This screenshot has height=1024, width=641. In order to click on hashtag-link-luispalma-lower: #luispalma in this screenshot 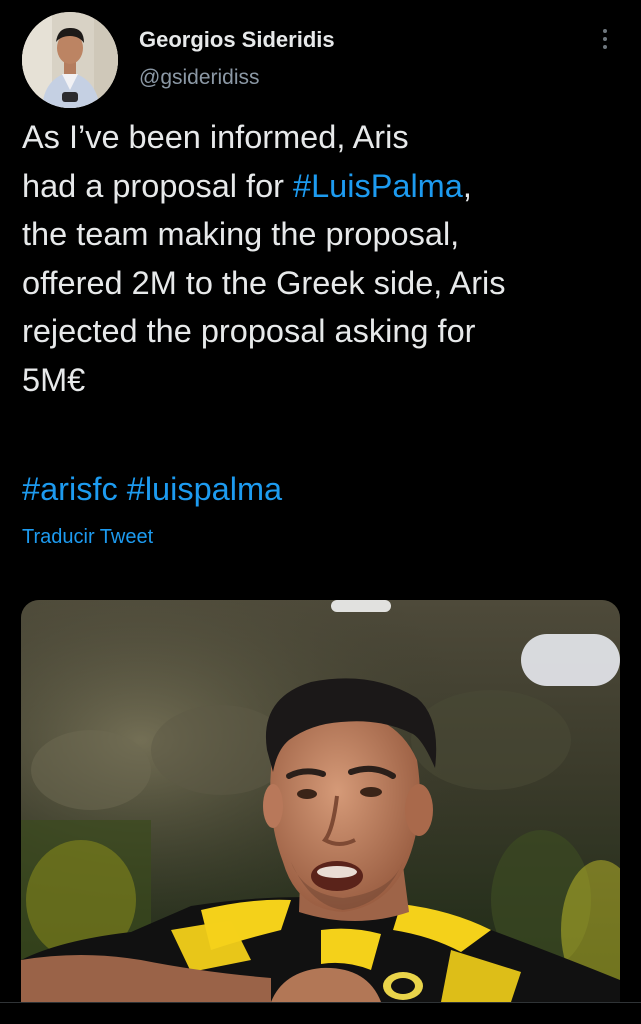, I will do `click(204, 489)`.